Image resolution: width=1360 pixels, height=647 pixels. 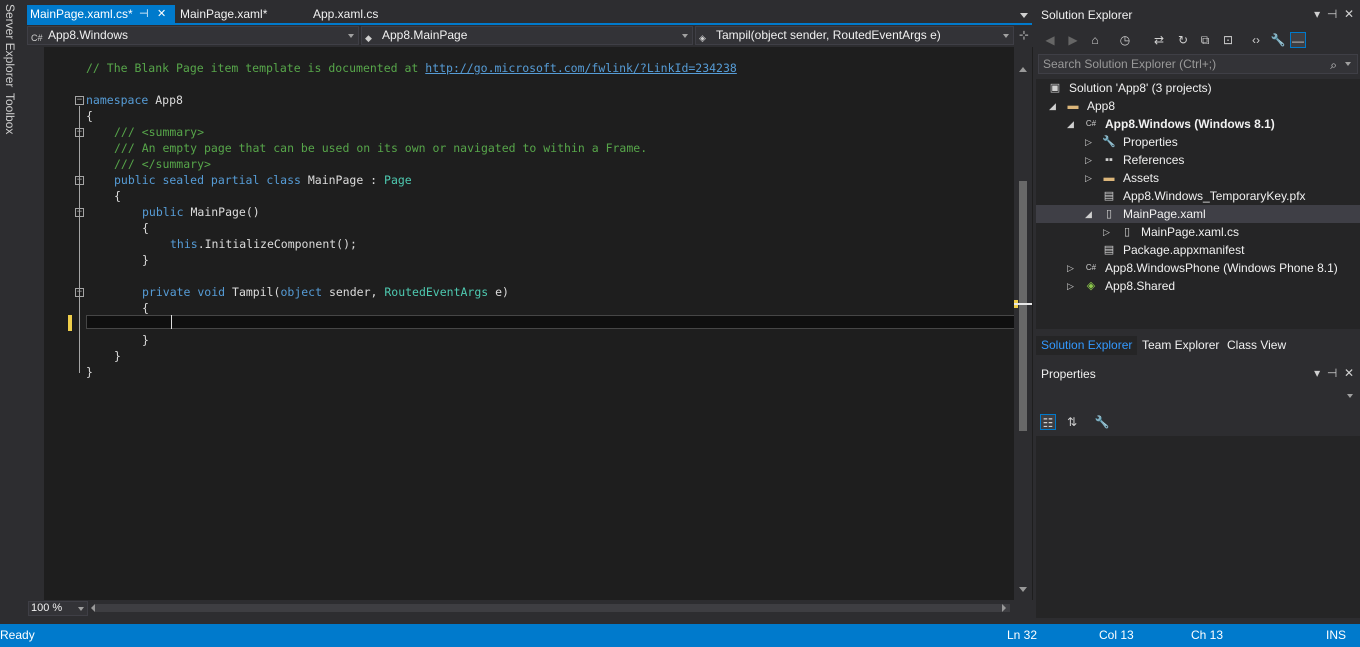 I want to click on project-dropdown: C# App8.Windows, so click(x=193, y=35).